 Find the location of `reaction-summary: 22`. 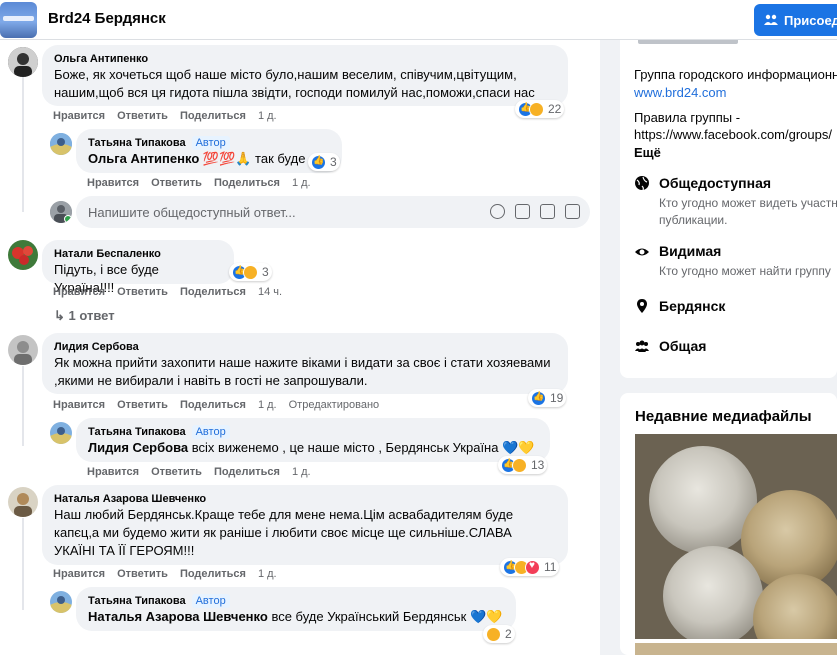

reaction-summary: 22 is located at coordinates (540, 109).